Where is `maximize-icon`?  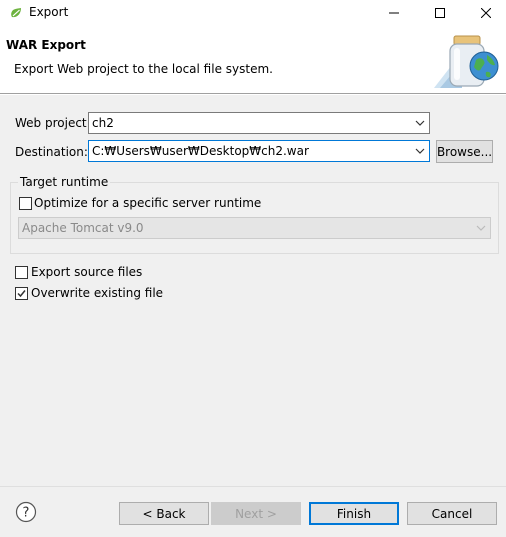
maximize-icon is located at coordinates (440, 13).